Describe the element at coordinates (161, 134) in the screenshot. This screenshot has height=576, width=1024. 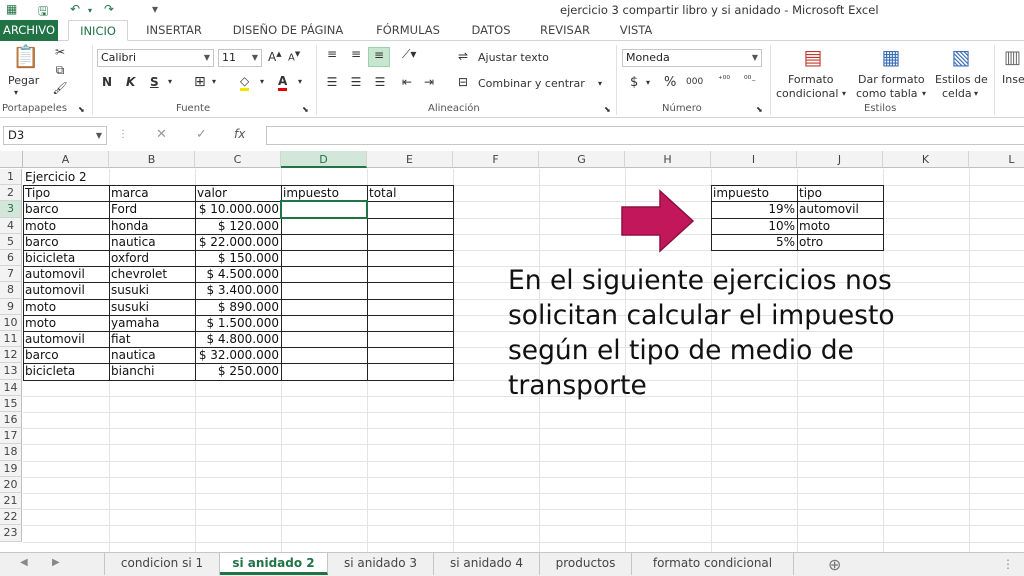
I see `cancel-icon: ✕` at that location.